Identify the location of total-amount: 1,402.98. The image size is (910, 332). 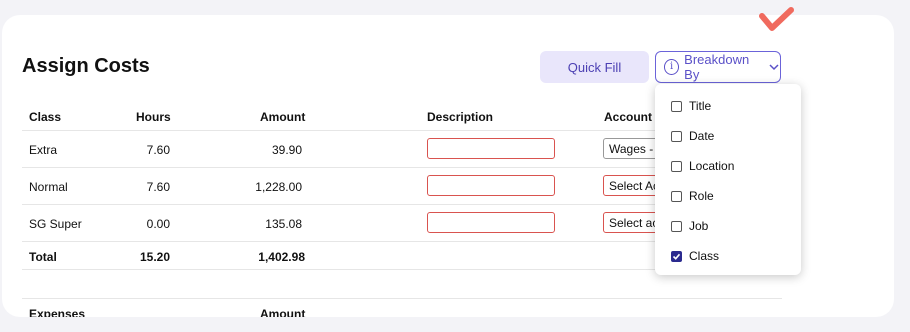
(281, 257).